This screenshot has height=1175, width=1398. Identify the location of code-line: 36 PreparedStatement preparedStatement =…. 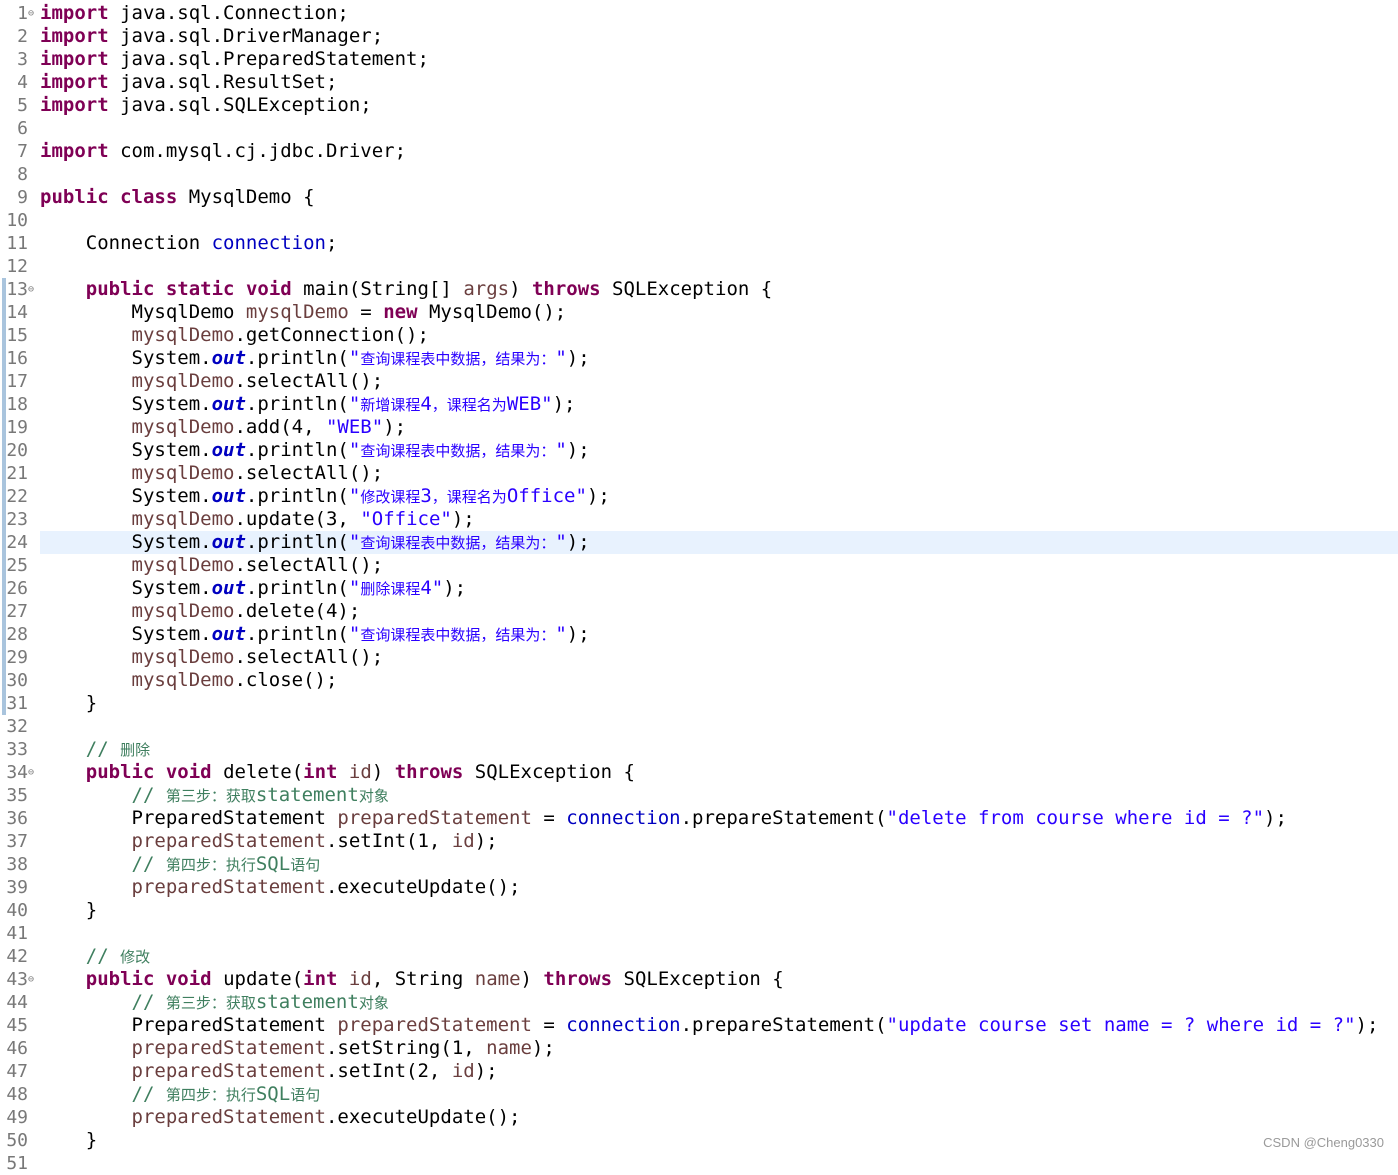
(699, 818).